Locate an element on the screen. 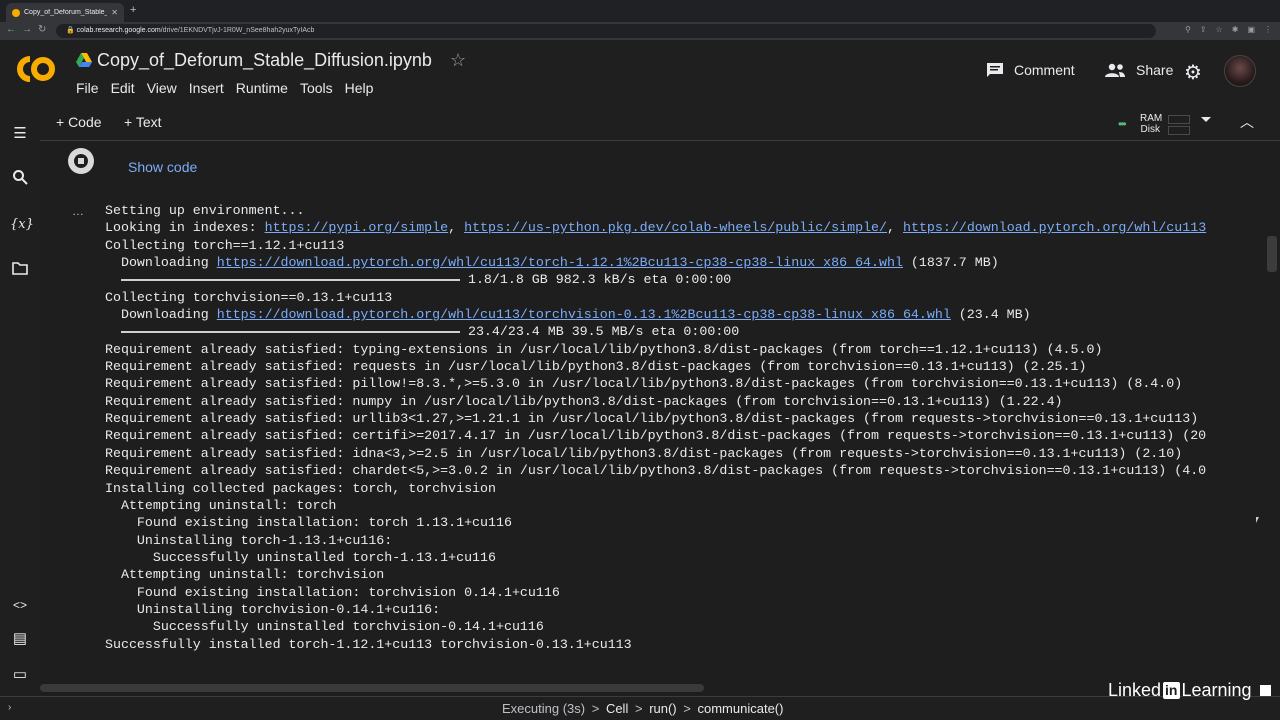 This screenshot has width=1280, height=720. code-snippets-icon: <> is located at coordinates (20, 605).